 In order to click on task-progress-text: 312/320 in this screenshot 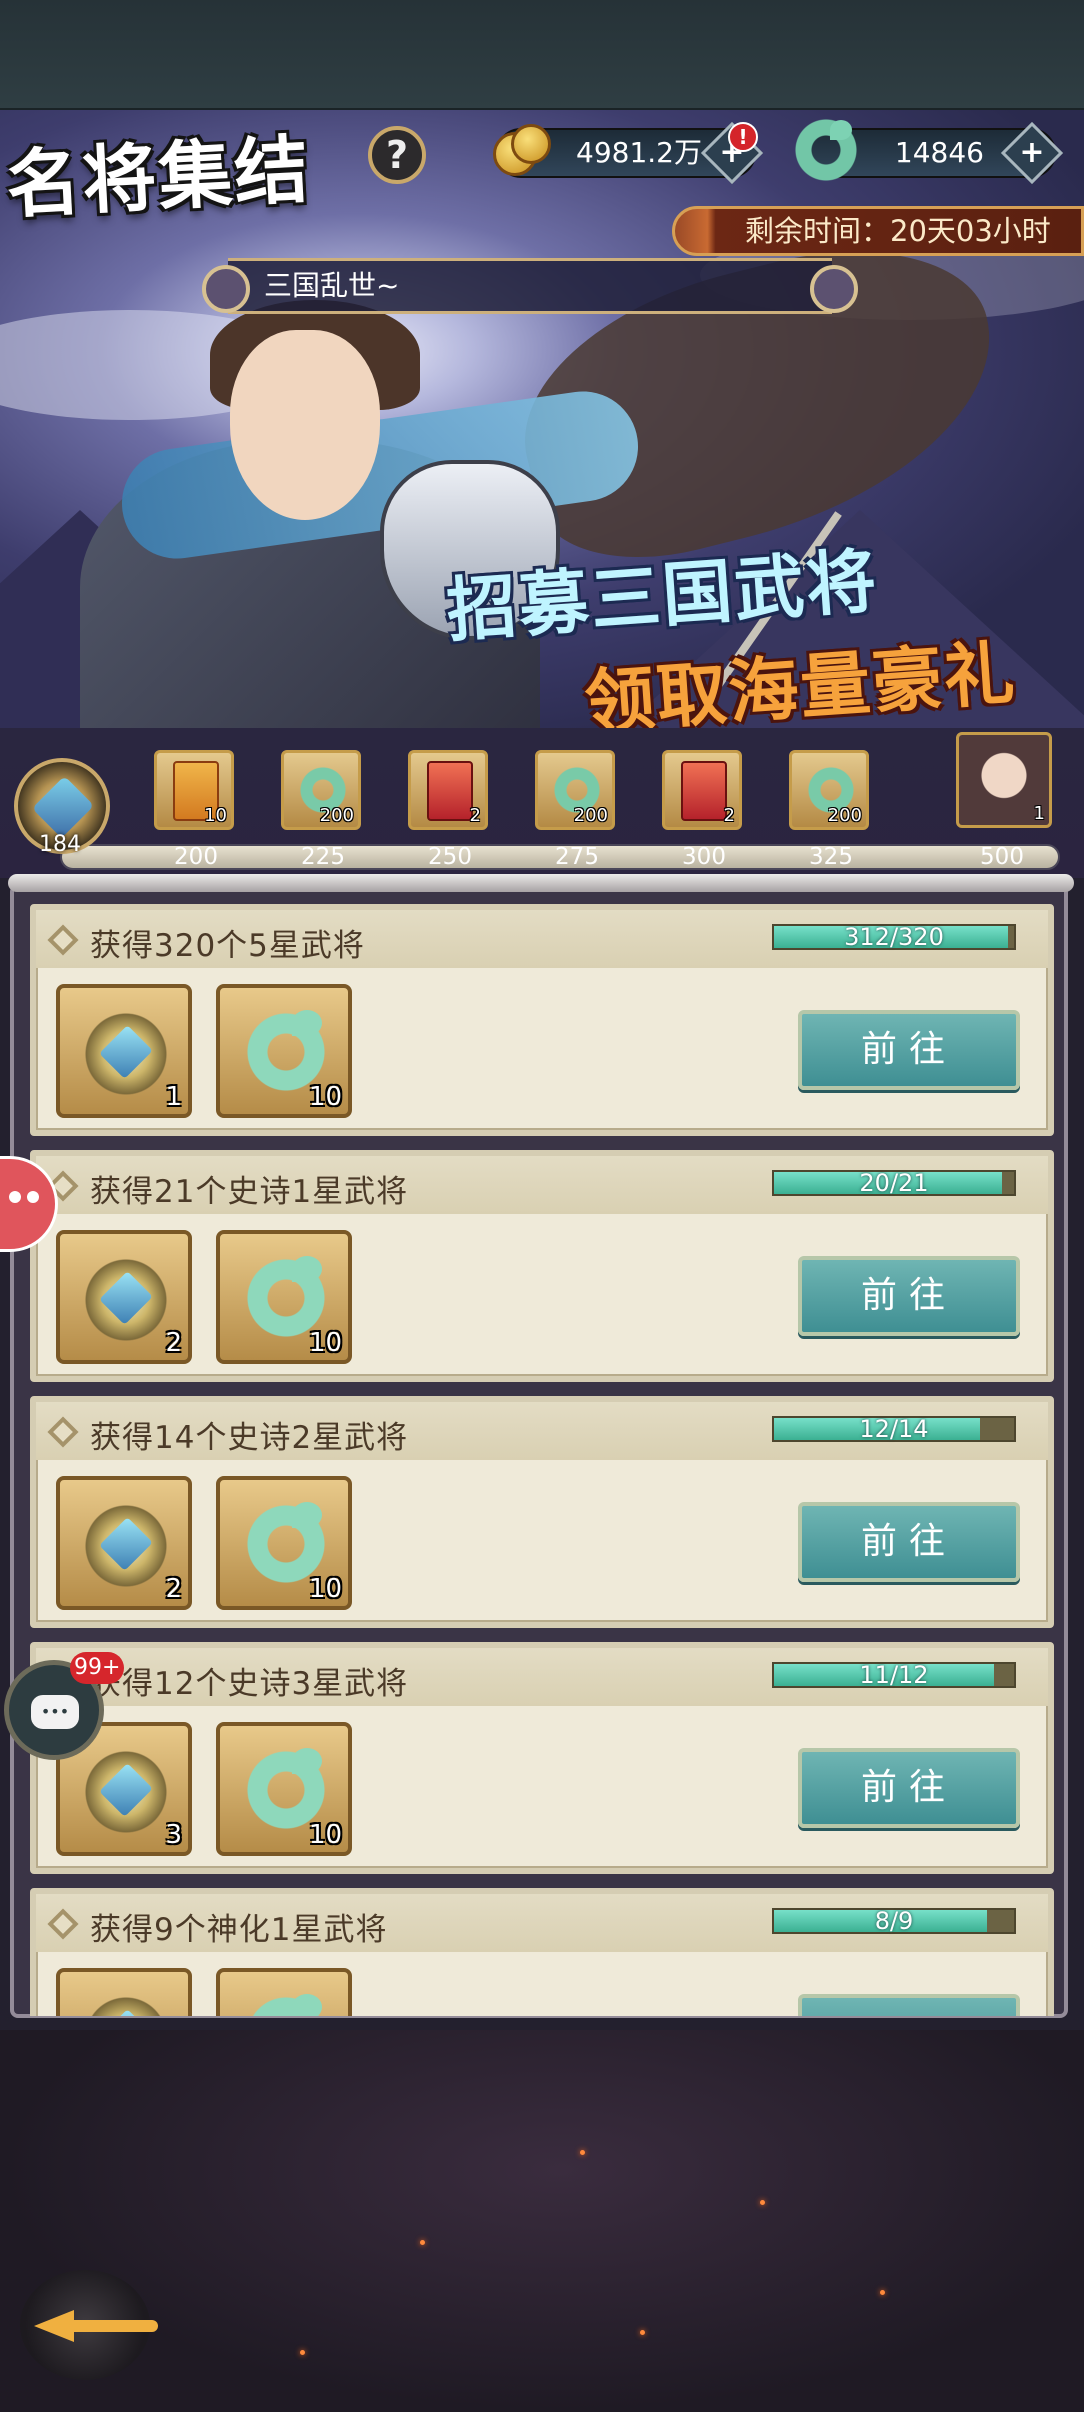, I will do `click(894, 937)`.